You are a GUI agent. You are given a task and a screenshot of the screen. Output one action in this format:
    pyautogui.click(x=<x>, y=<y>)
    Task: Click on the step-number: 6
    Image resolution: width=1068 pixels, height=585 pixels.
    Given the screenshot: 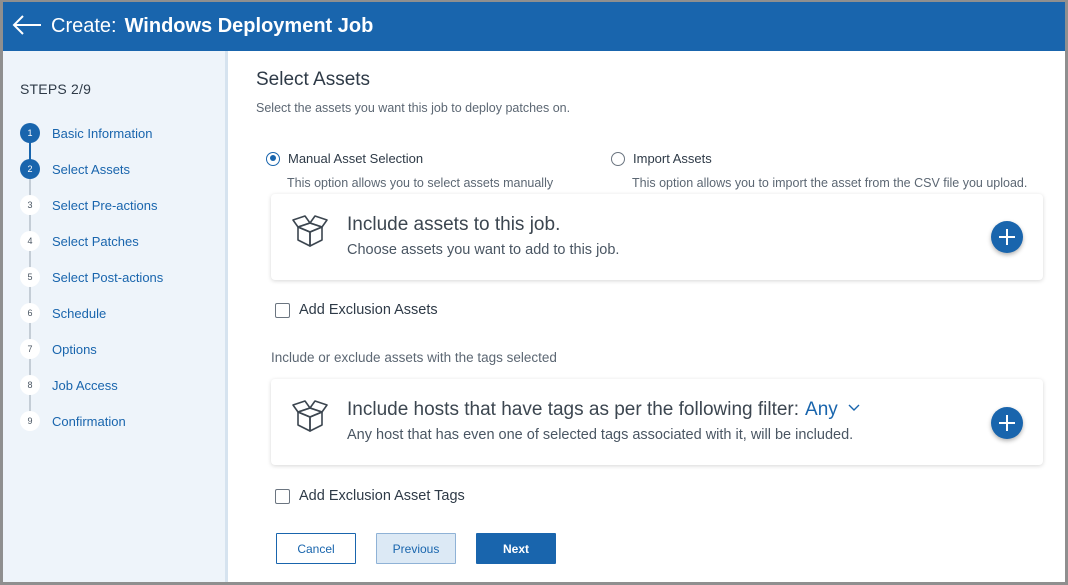 What is the action you would take?
    pyautogui.click(x=30, y=313)
    